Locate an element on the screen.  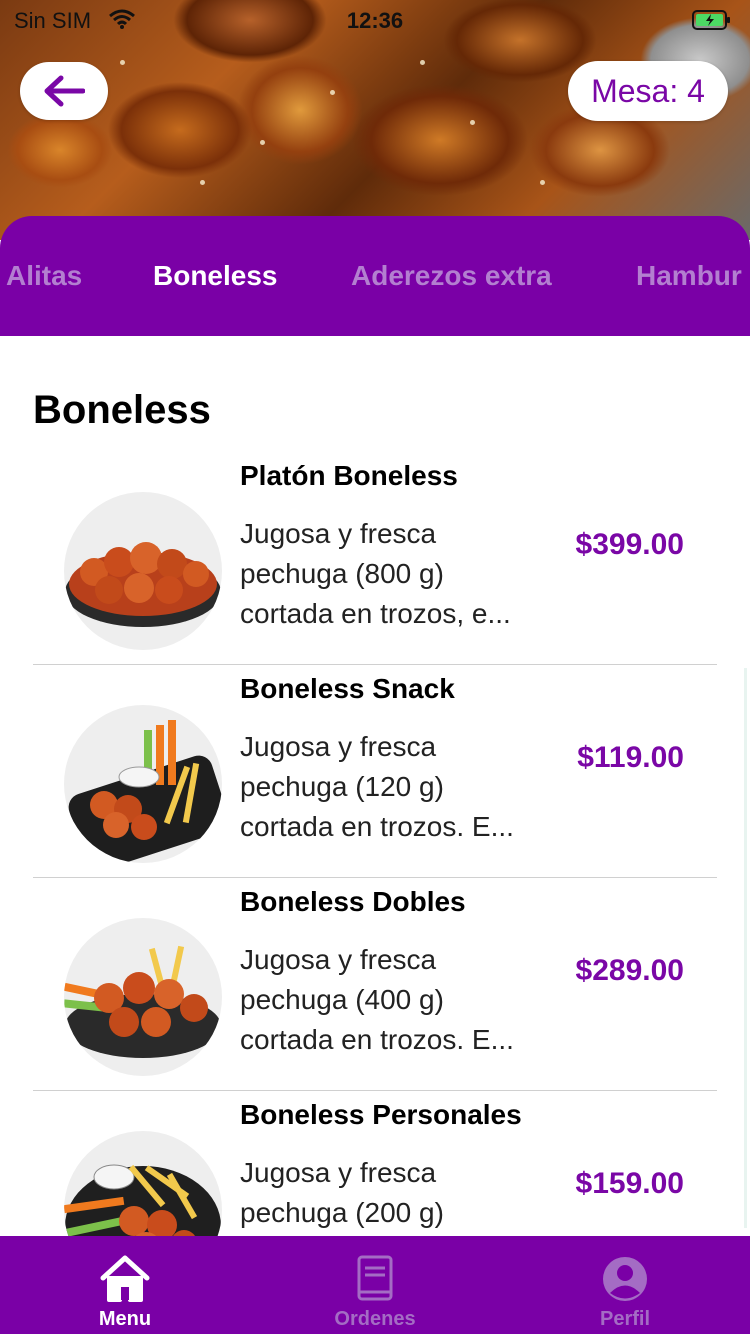
product-description: Jugosa y fresca pechuga (200 g) is located at coordinates (342, 1192).